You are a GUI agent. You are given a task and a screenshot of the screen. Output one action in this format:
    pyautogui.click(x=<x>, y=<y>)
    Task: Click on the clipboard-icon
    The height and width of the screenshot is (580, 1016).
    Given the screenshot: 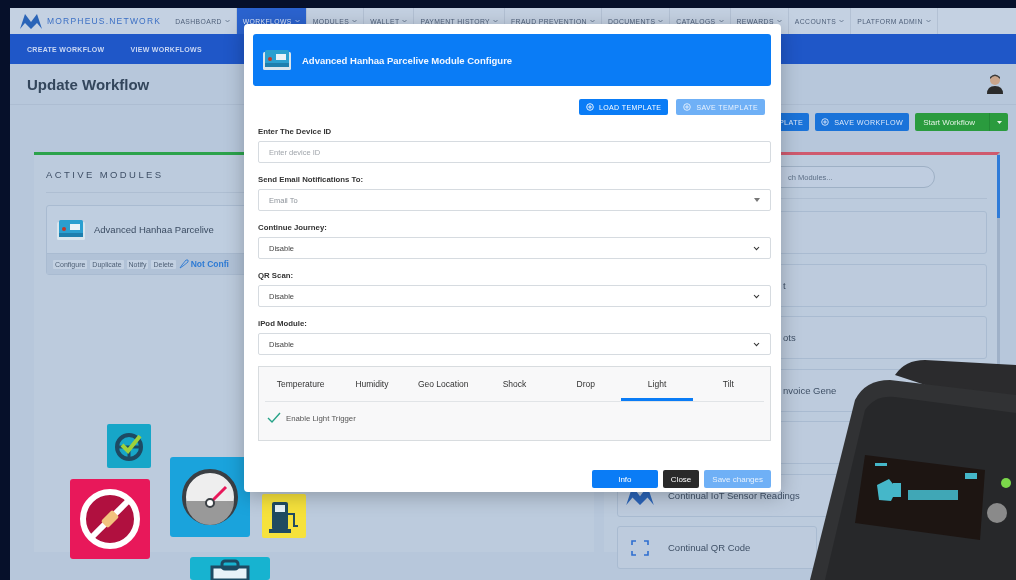 What is the action you would take?
    pyautogui.click(x=230, y=568)
    